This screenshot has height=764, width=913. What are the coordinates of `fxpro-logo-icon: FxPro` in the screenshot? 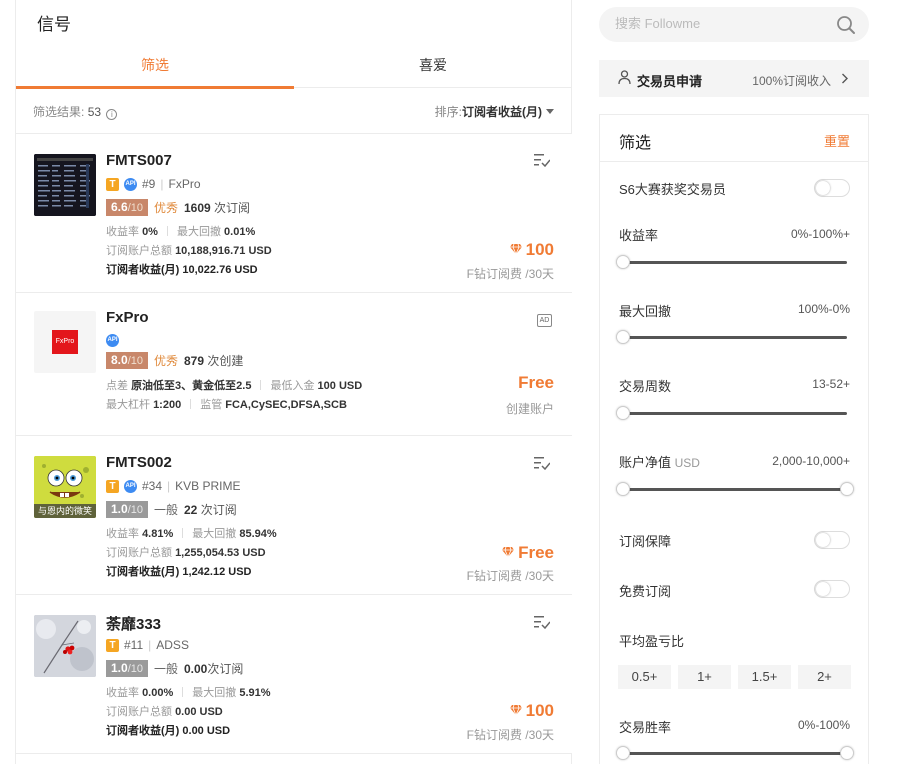 It's located at (65, 342).